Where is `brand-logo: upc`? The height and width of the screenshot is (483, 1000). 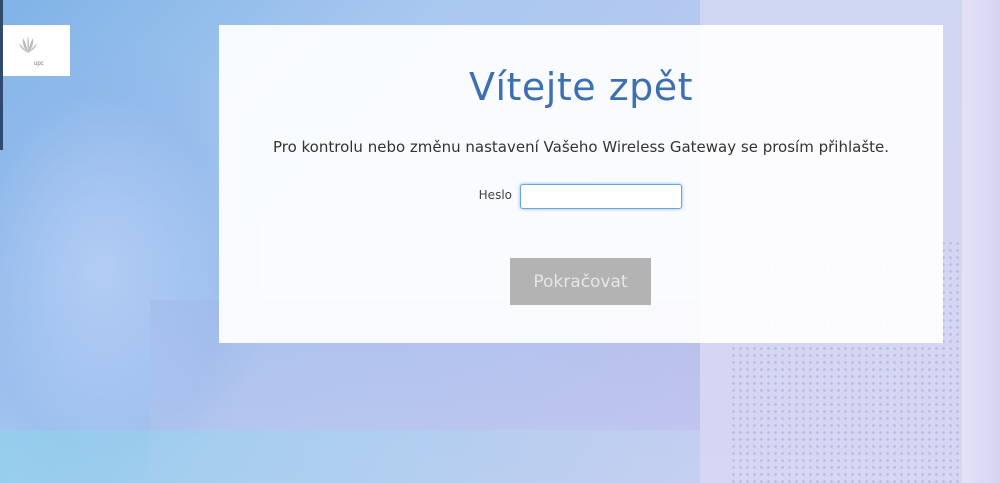 brand-logo: upc is located at coordinates (36, 50).